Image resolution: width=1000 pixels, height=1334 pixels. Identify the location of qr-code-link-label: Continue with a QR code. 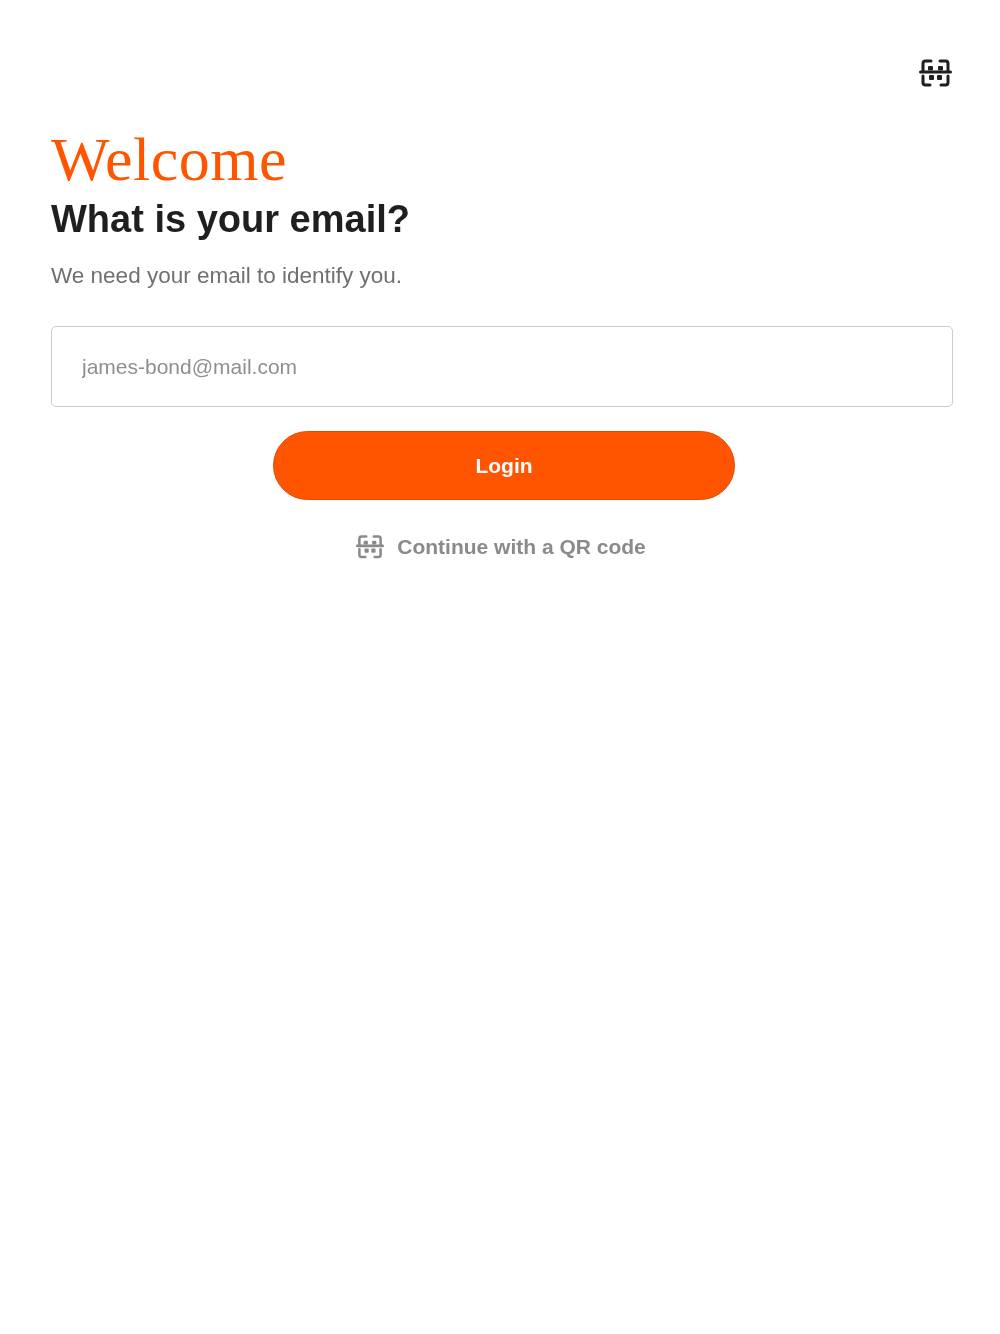
(521, 546).